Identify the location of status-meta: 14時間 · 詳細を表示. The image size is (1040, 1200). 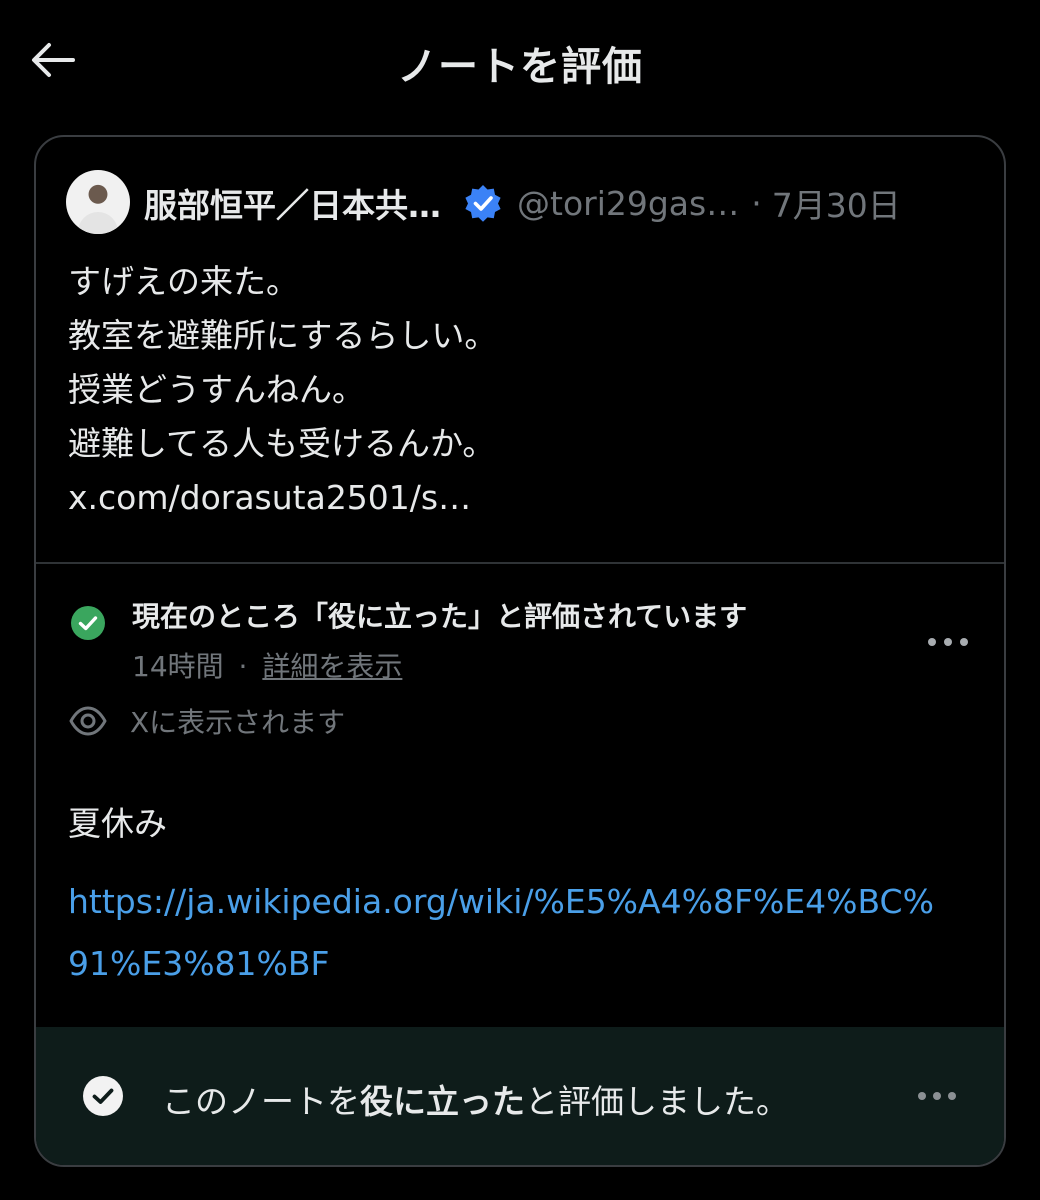
(267, 665).